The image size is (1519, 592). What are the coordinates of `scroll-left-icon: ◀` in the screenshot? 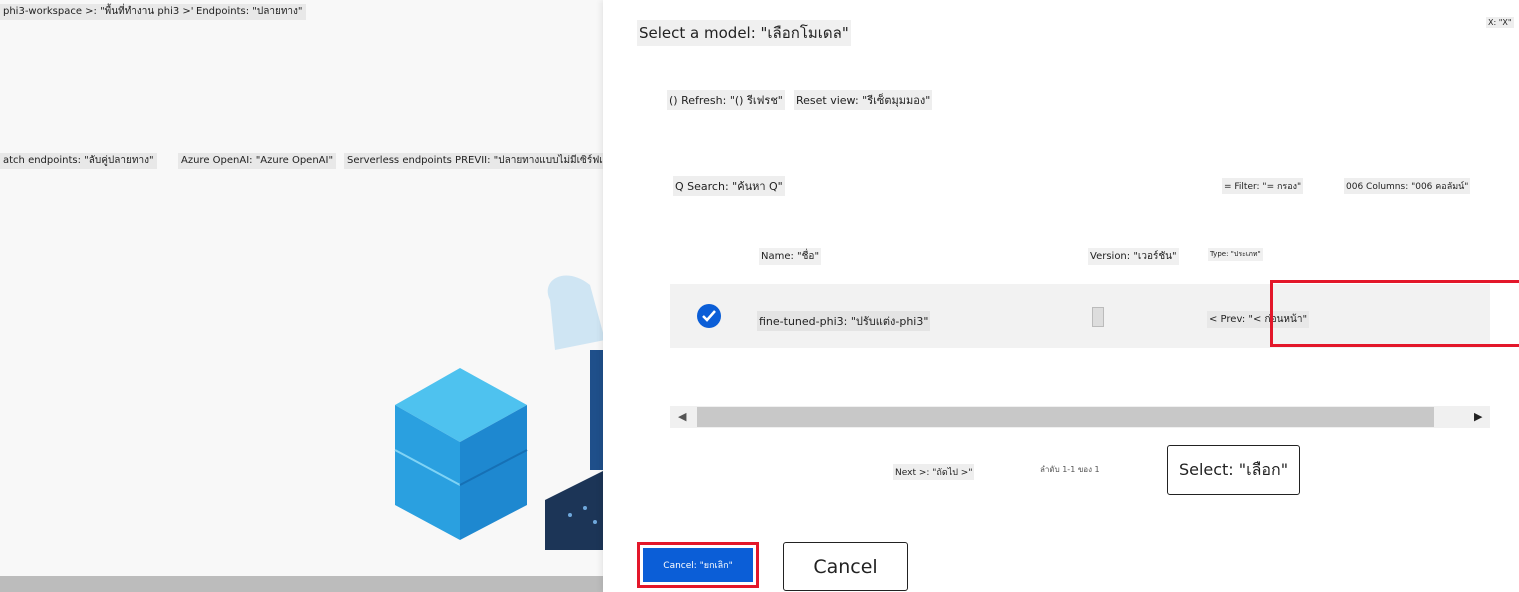 It's located at (682, 416).